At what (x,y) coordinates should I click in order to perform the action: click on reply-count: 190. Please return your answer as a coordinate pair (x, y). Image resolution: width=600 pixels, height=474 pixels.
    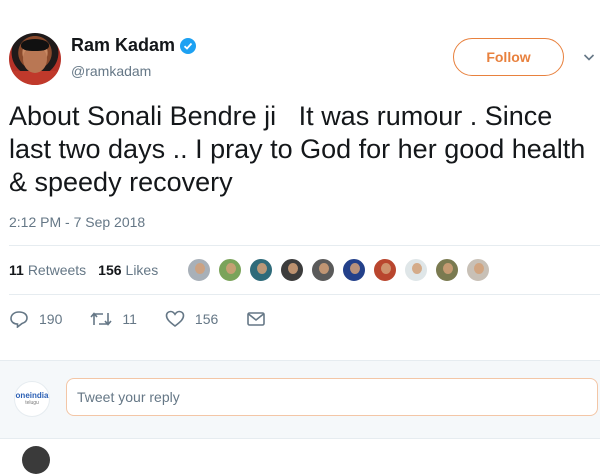
    Looking at the image, I should click on (51, 319).